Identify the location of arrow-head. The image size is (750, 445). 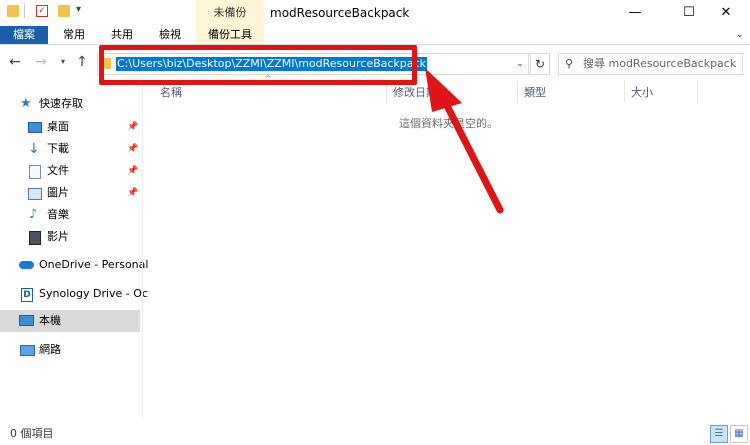
(443, 90).